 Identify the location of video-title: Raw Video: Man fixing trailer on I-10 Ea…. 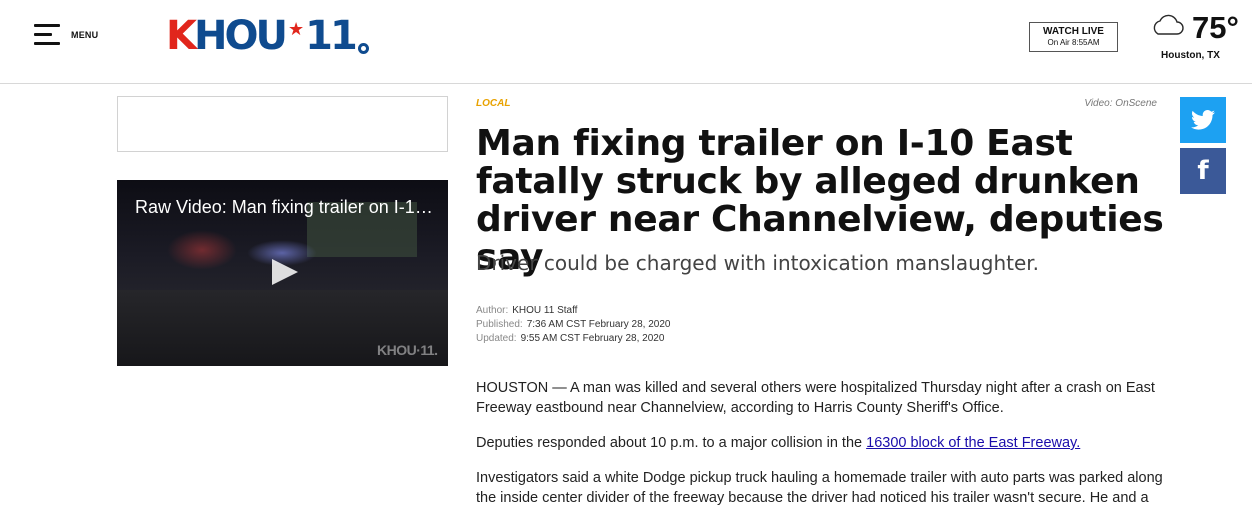
(285, 207).